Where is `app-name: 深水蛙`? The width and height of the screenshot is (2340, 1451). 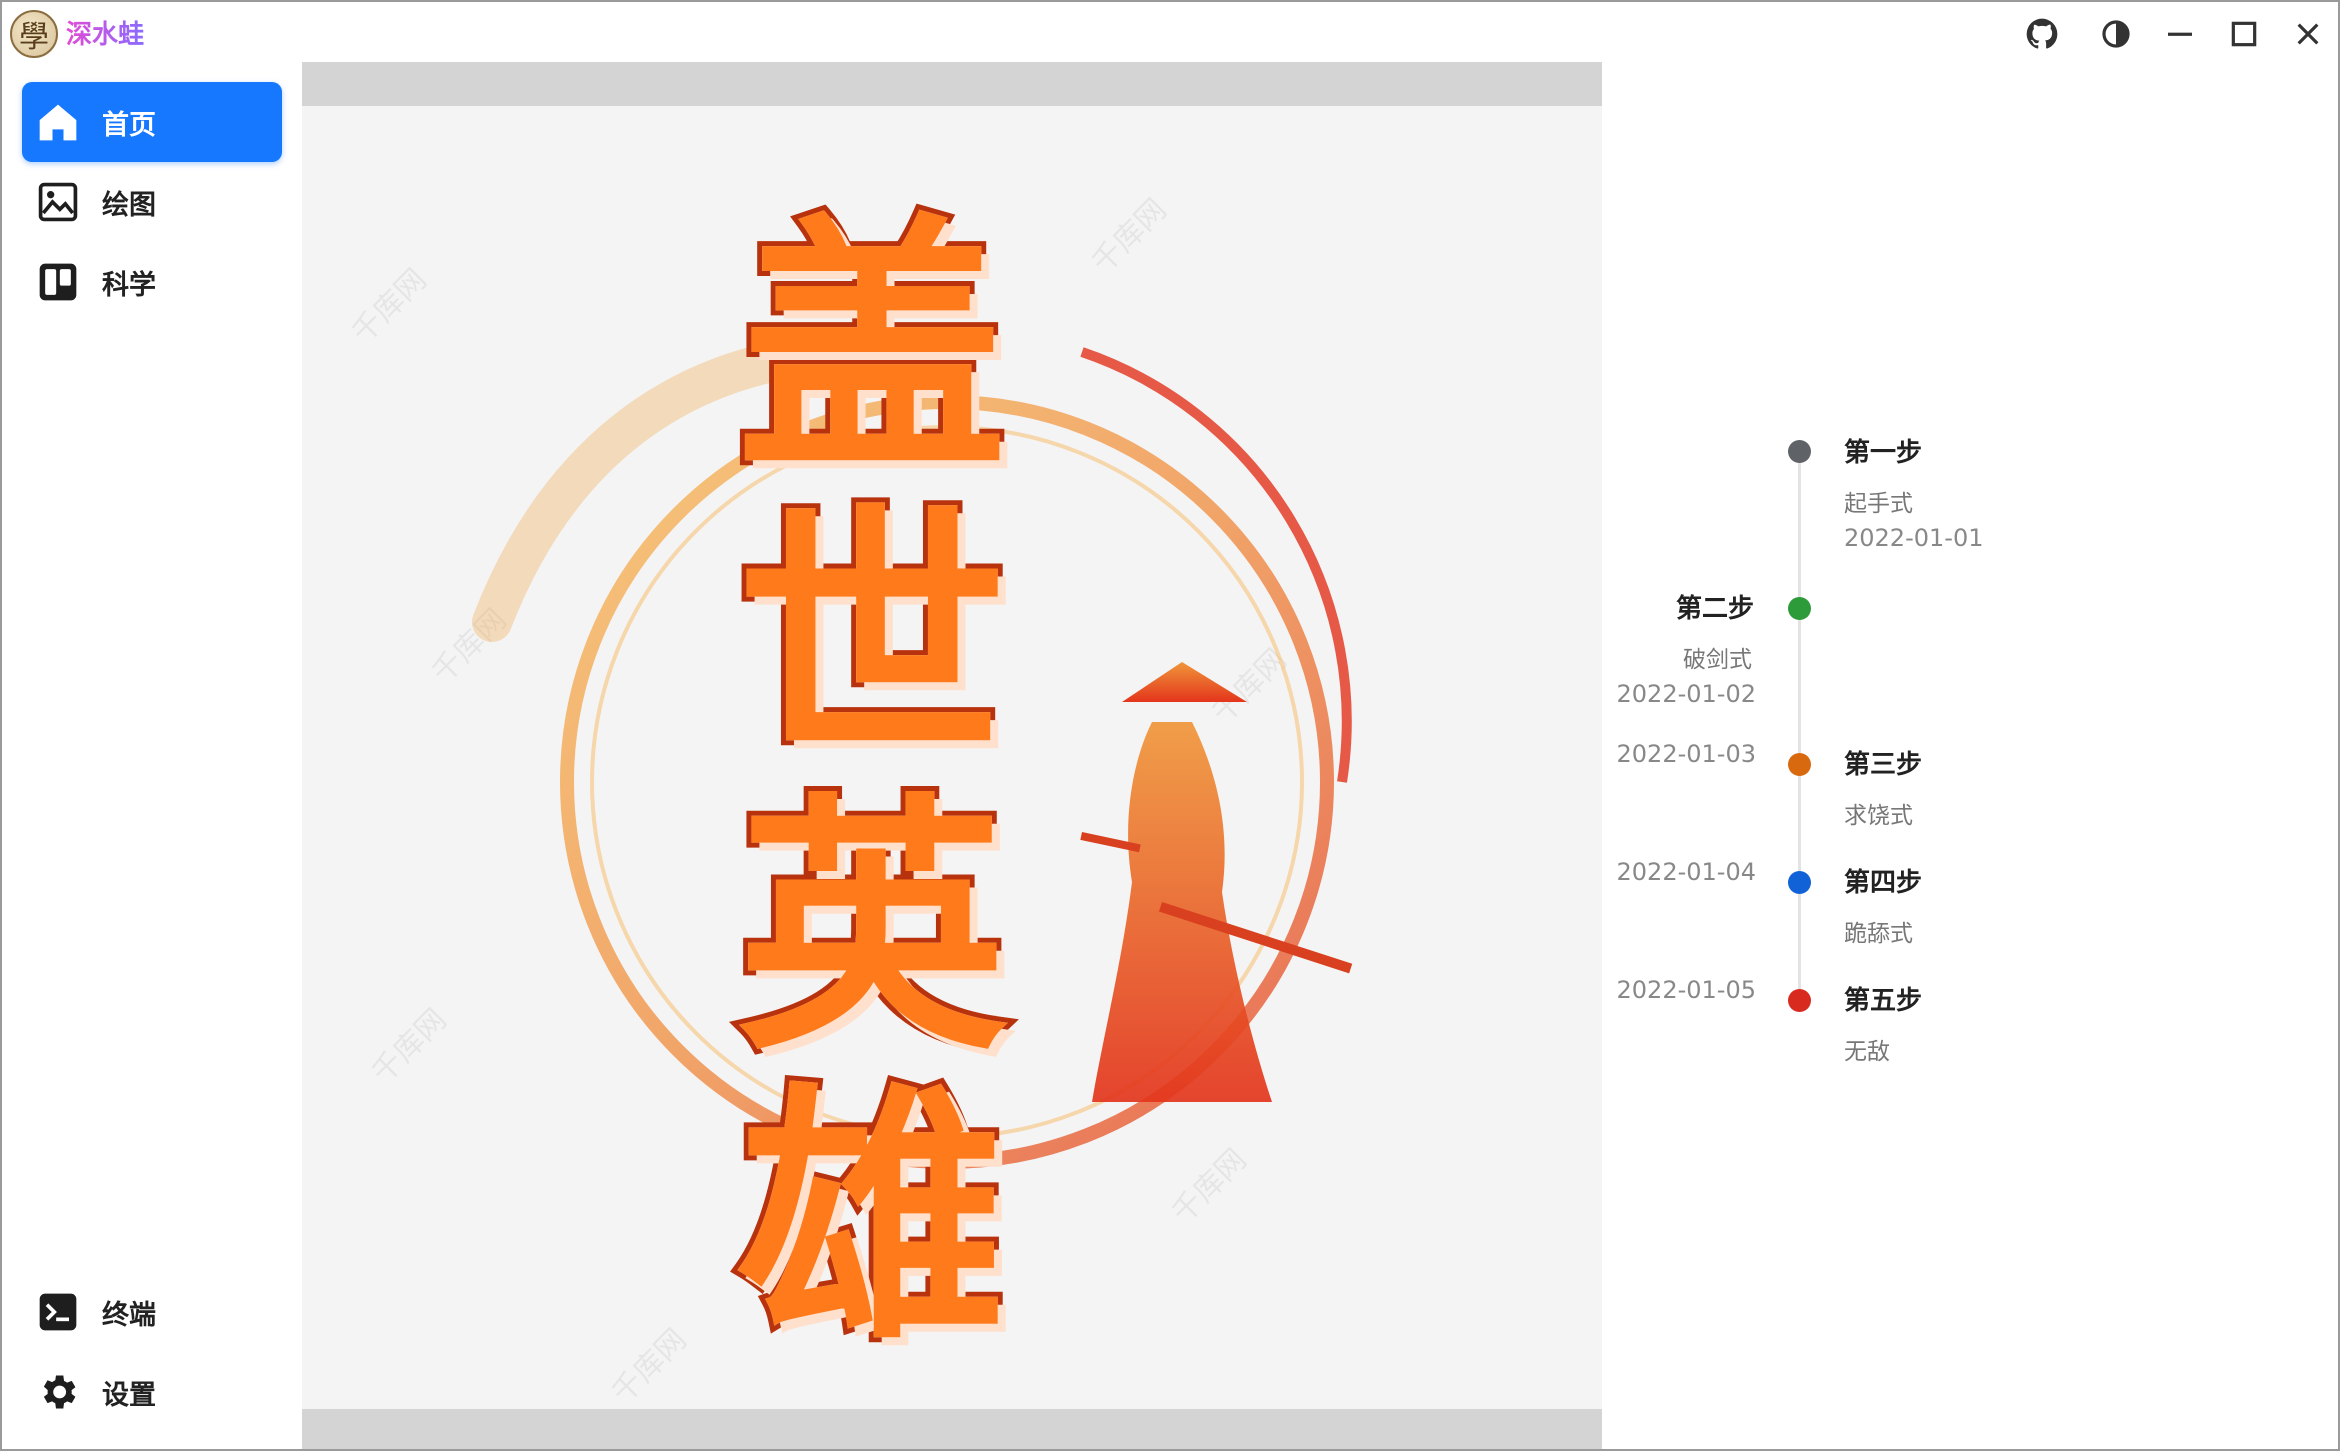
app-name: 深水蛙 is located at coordinates (105, 32).